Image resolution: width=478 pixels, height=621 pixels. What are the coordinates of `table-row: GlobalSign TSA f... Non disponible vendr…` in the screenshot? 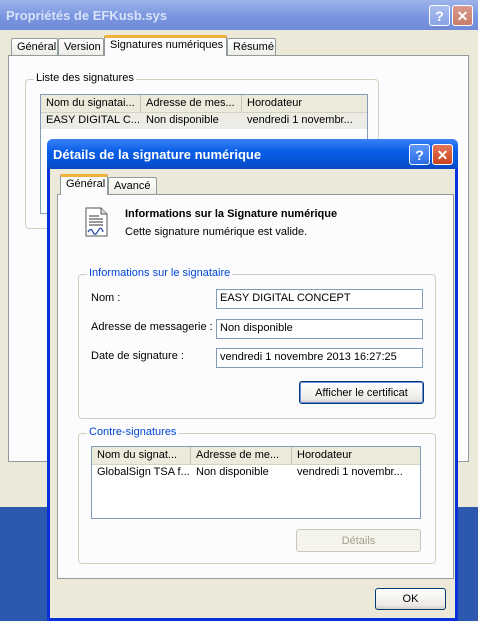 It's located at (256, 473).